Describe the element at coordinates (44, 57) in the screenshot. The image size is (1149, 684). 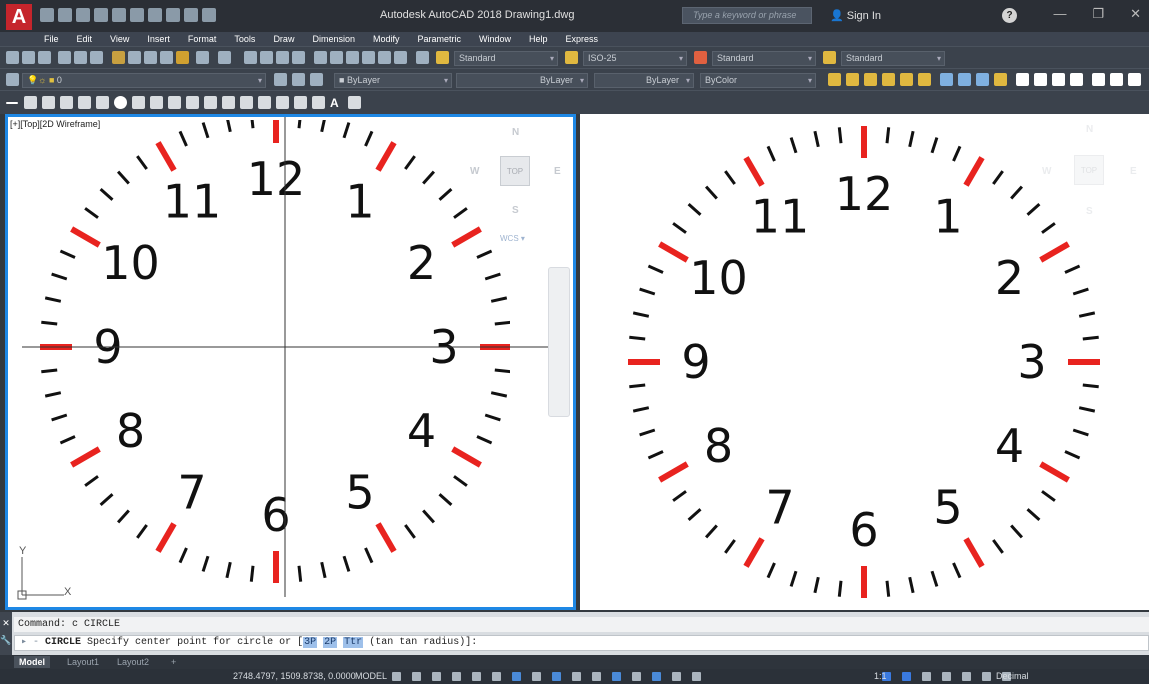
I see `save-icon` at that location.